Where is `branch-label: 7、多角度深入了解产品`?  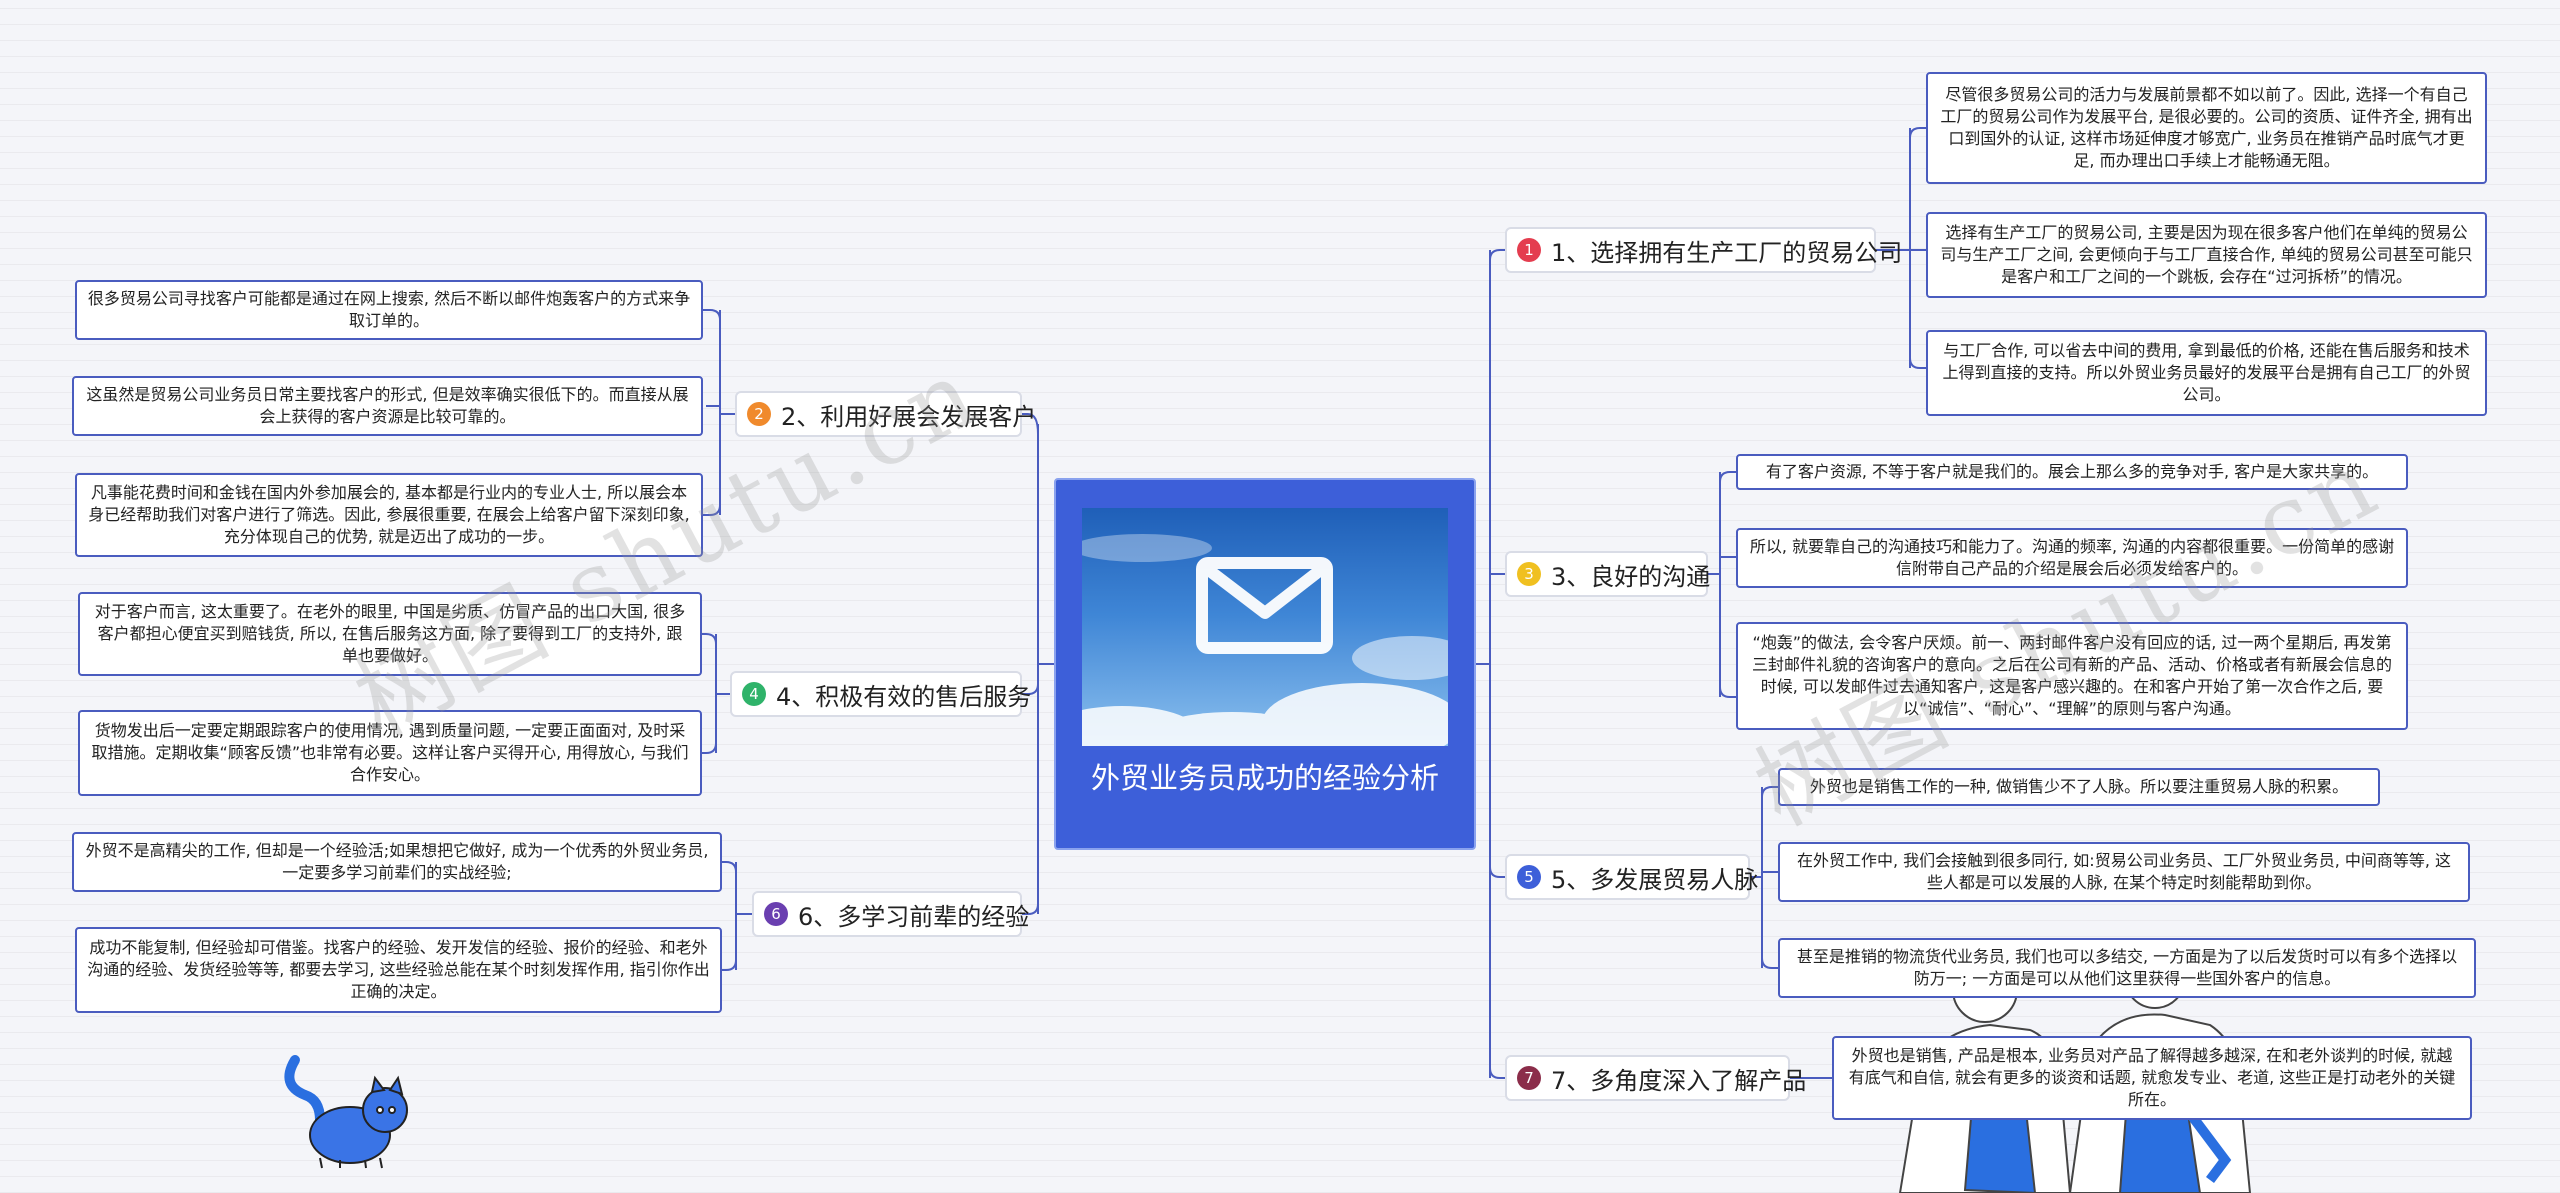 branch-label: 7、多角度深入了解产品 is located at coordinates (1679, 1080).